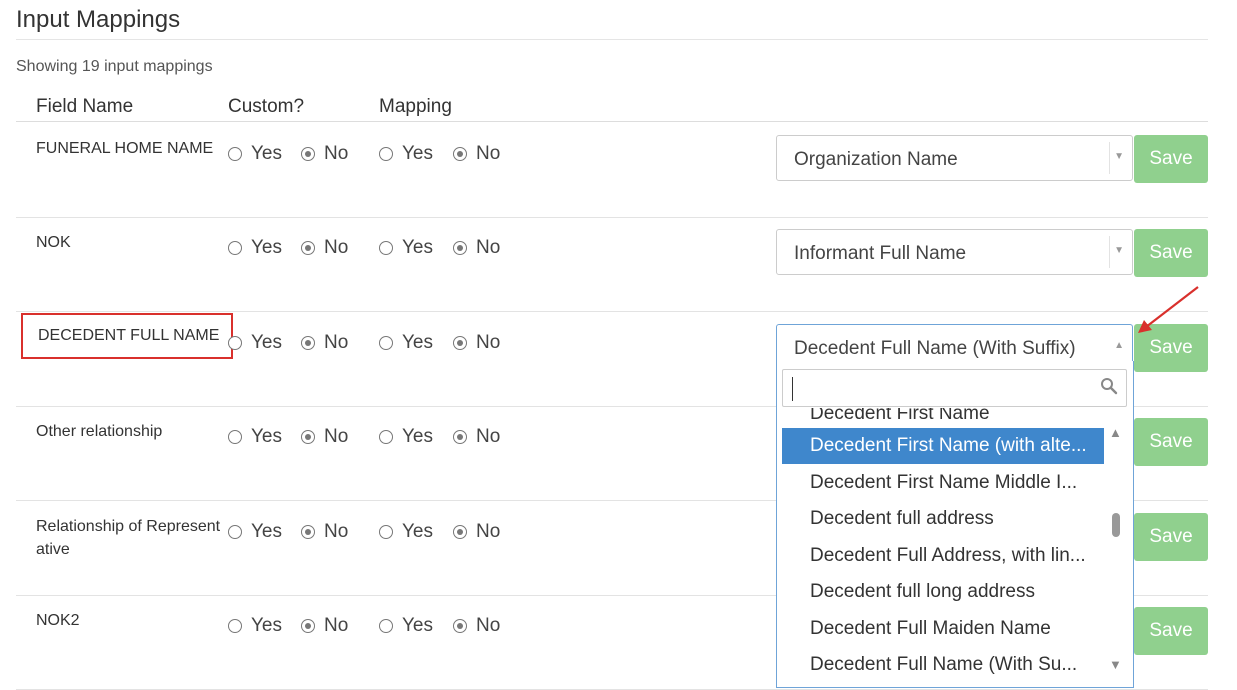 The height and width of the screenshot is (690, 1237). What do you see at coordinates (876, 159) in the screenshot?
I see `select-value: Organization Name` at bounding box center [876, 159].